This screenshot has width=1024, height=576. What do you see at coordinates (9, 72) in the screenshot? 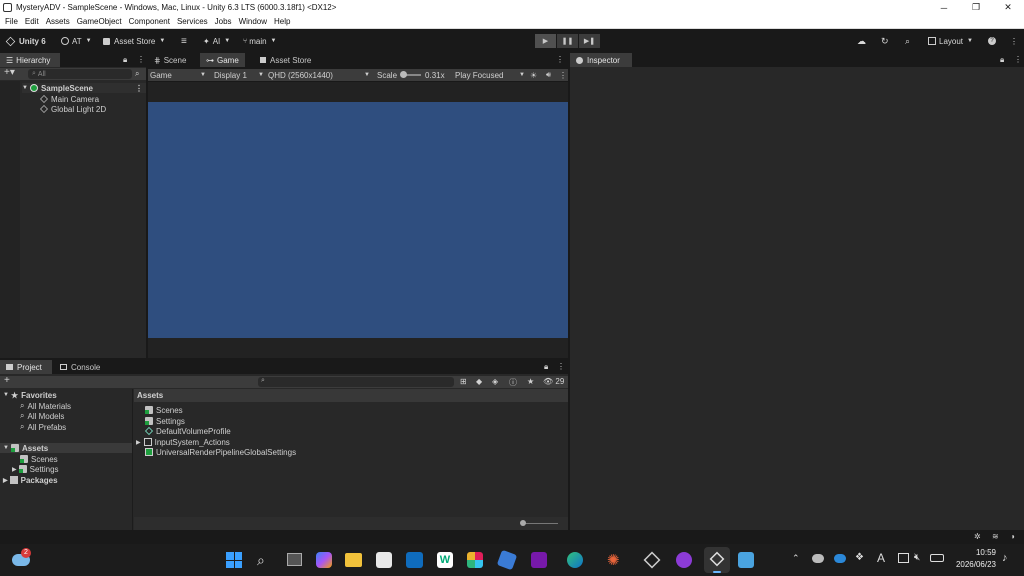
I see `add-icon: +▾` at bounding box center [9, 72].